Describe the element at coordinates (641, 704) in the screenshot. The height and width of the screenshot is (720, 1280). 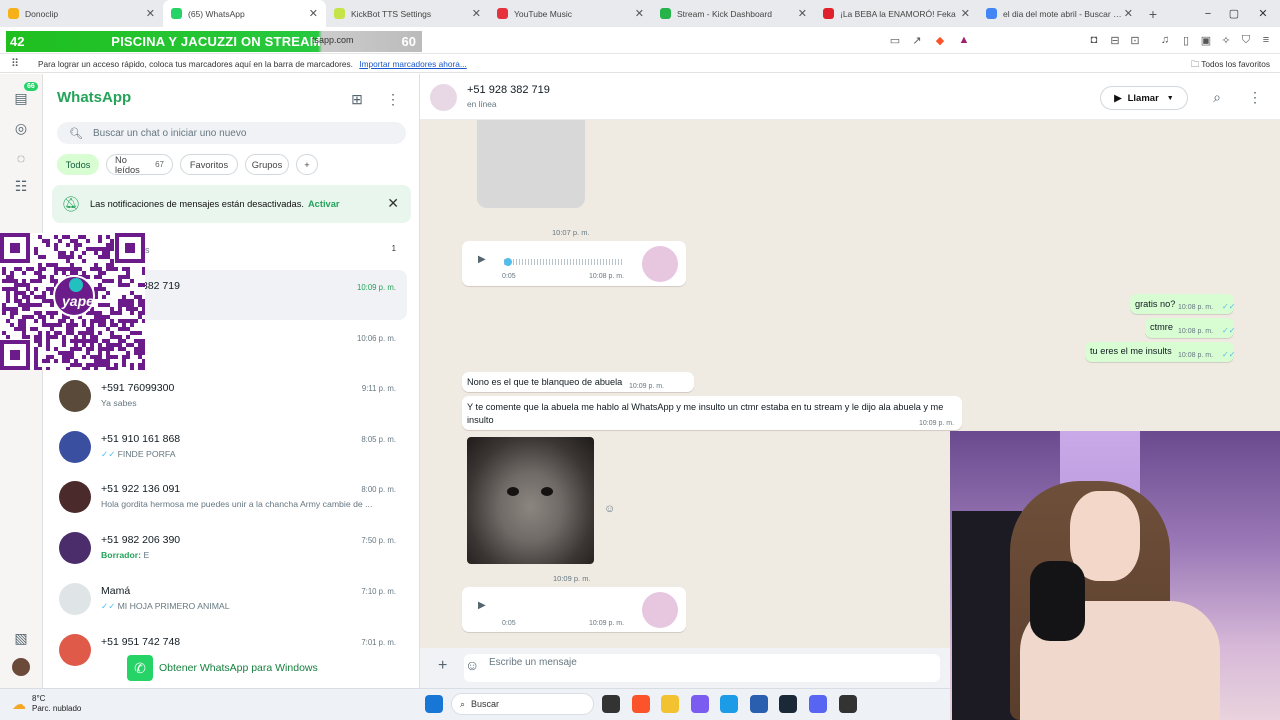
I see `brave-taskbar-icon` at that location.